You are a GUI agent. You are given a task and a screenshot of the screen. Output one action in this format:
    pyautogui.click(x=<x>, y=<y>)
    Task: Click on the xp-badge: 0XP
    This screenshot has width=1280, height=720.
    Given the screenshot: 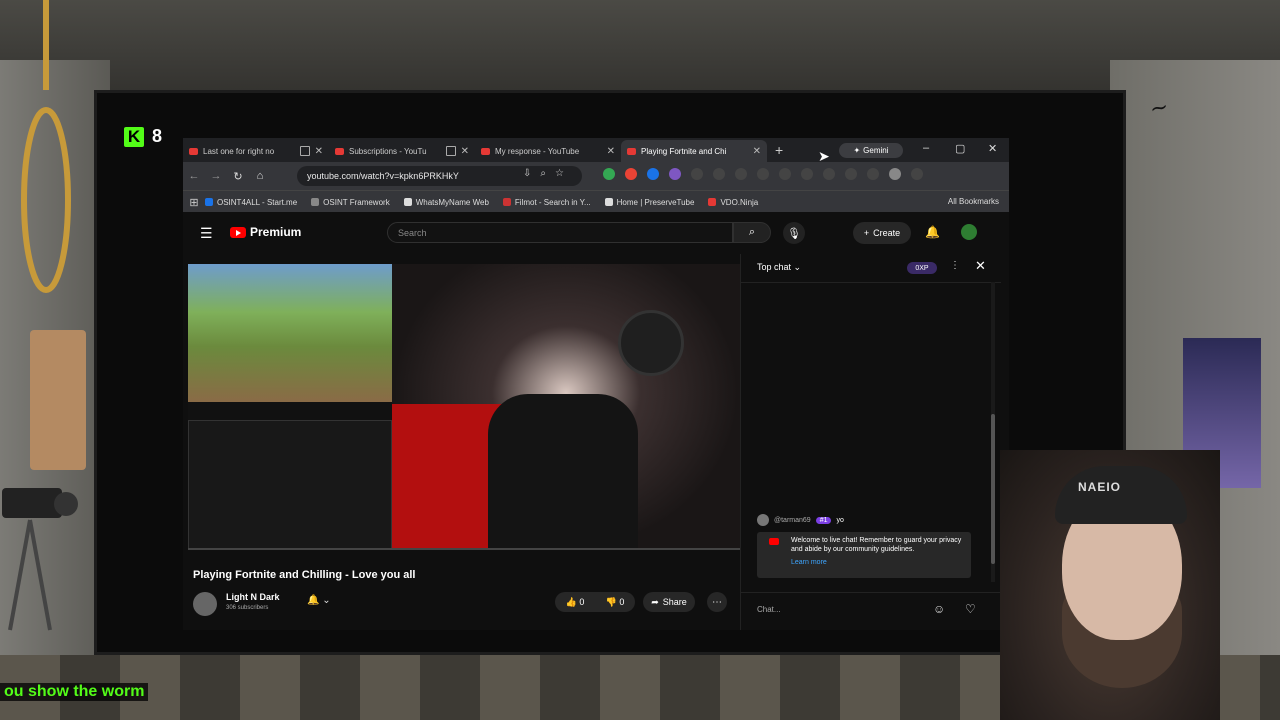 What is the action you would take?
    pyautogui.click(x=922, y=268)
    